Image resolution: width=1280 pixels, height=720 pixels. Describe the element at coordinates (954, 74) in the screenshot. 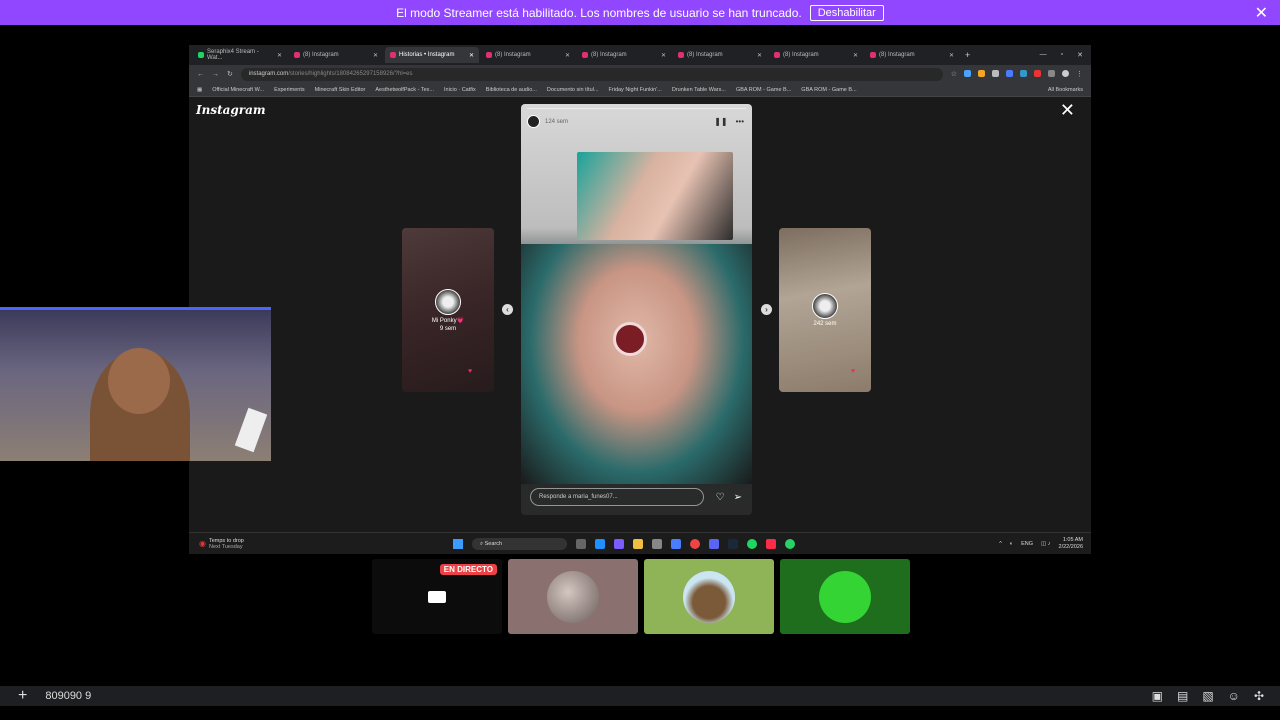

I see `bookmark-star-icon: ☆` at that location.